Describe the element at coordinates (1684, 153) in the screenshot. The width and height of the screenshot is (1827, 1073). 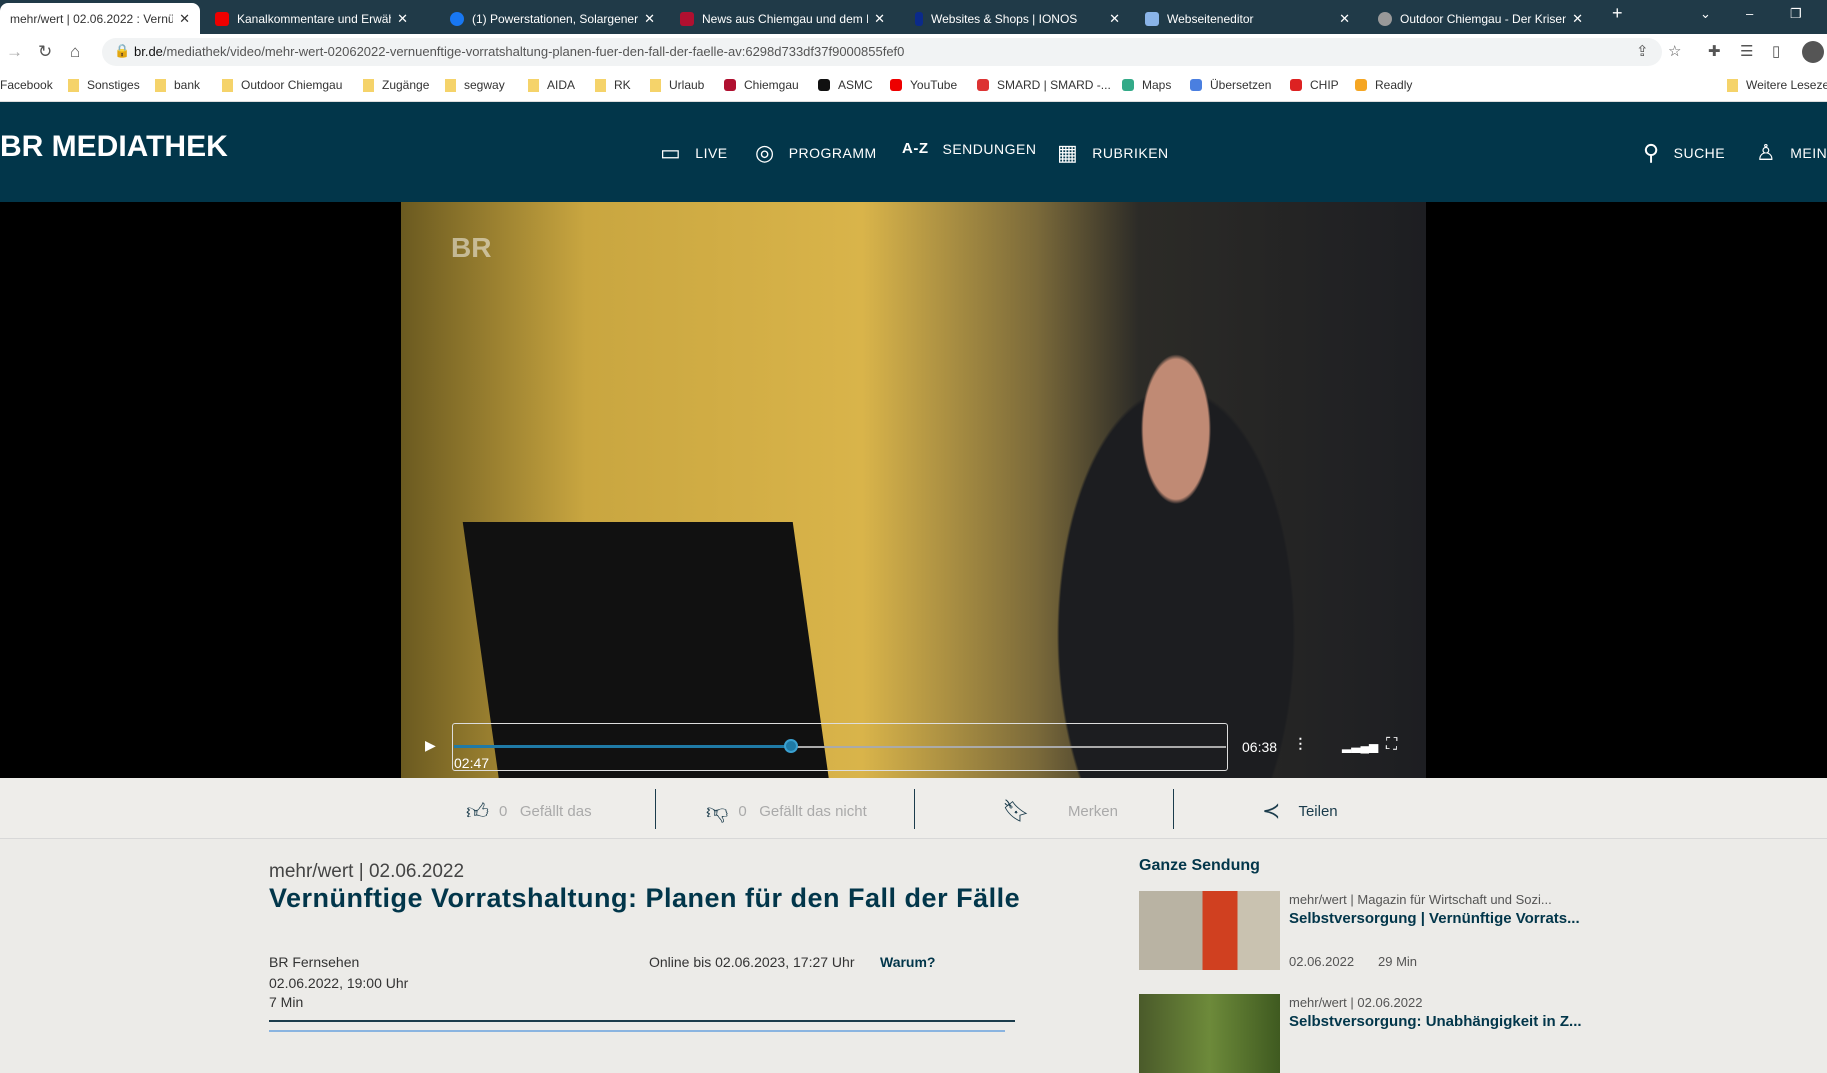
I see `search-button: ⚲ SUCHE` at that location.